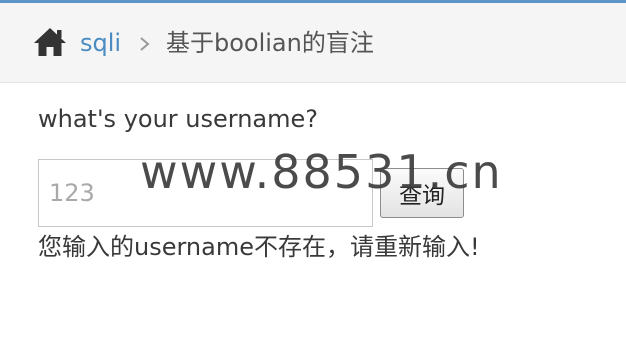 The image size is (626, 352). I want to click on chevron-right-icon, so click(145, 44).